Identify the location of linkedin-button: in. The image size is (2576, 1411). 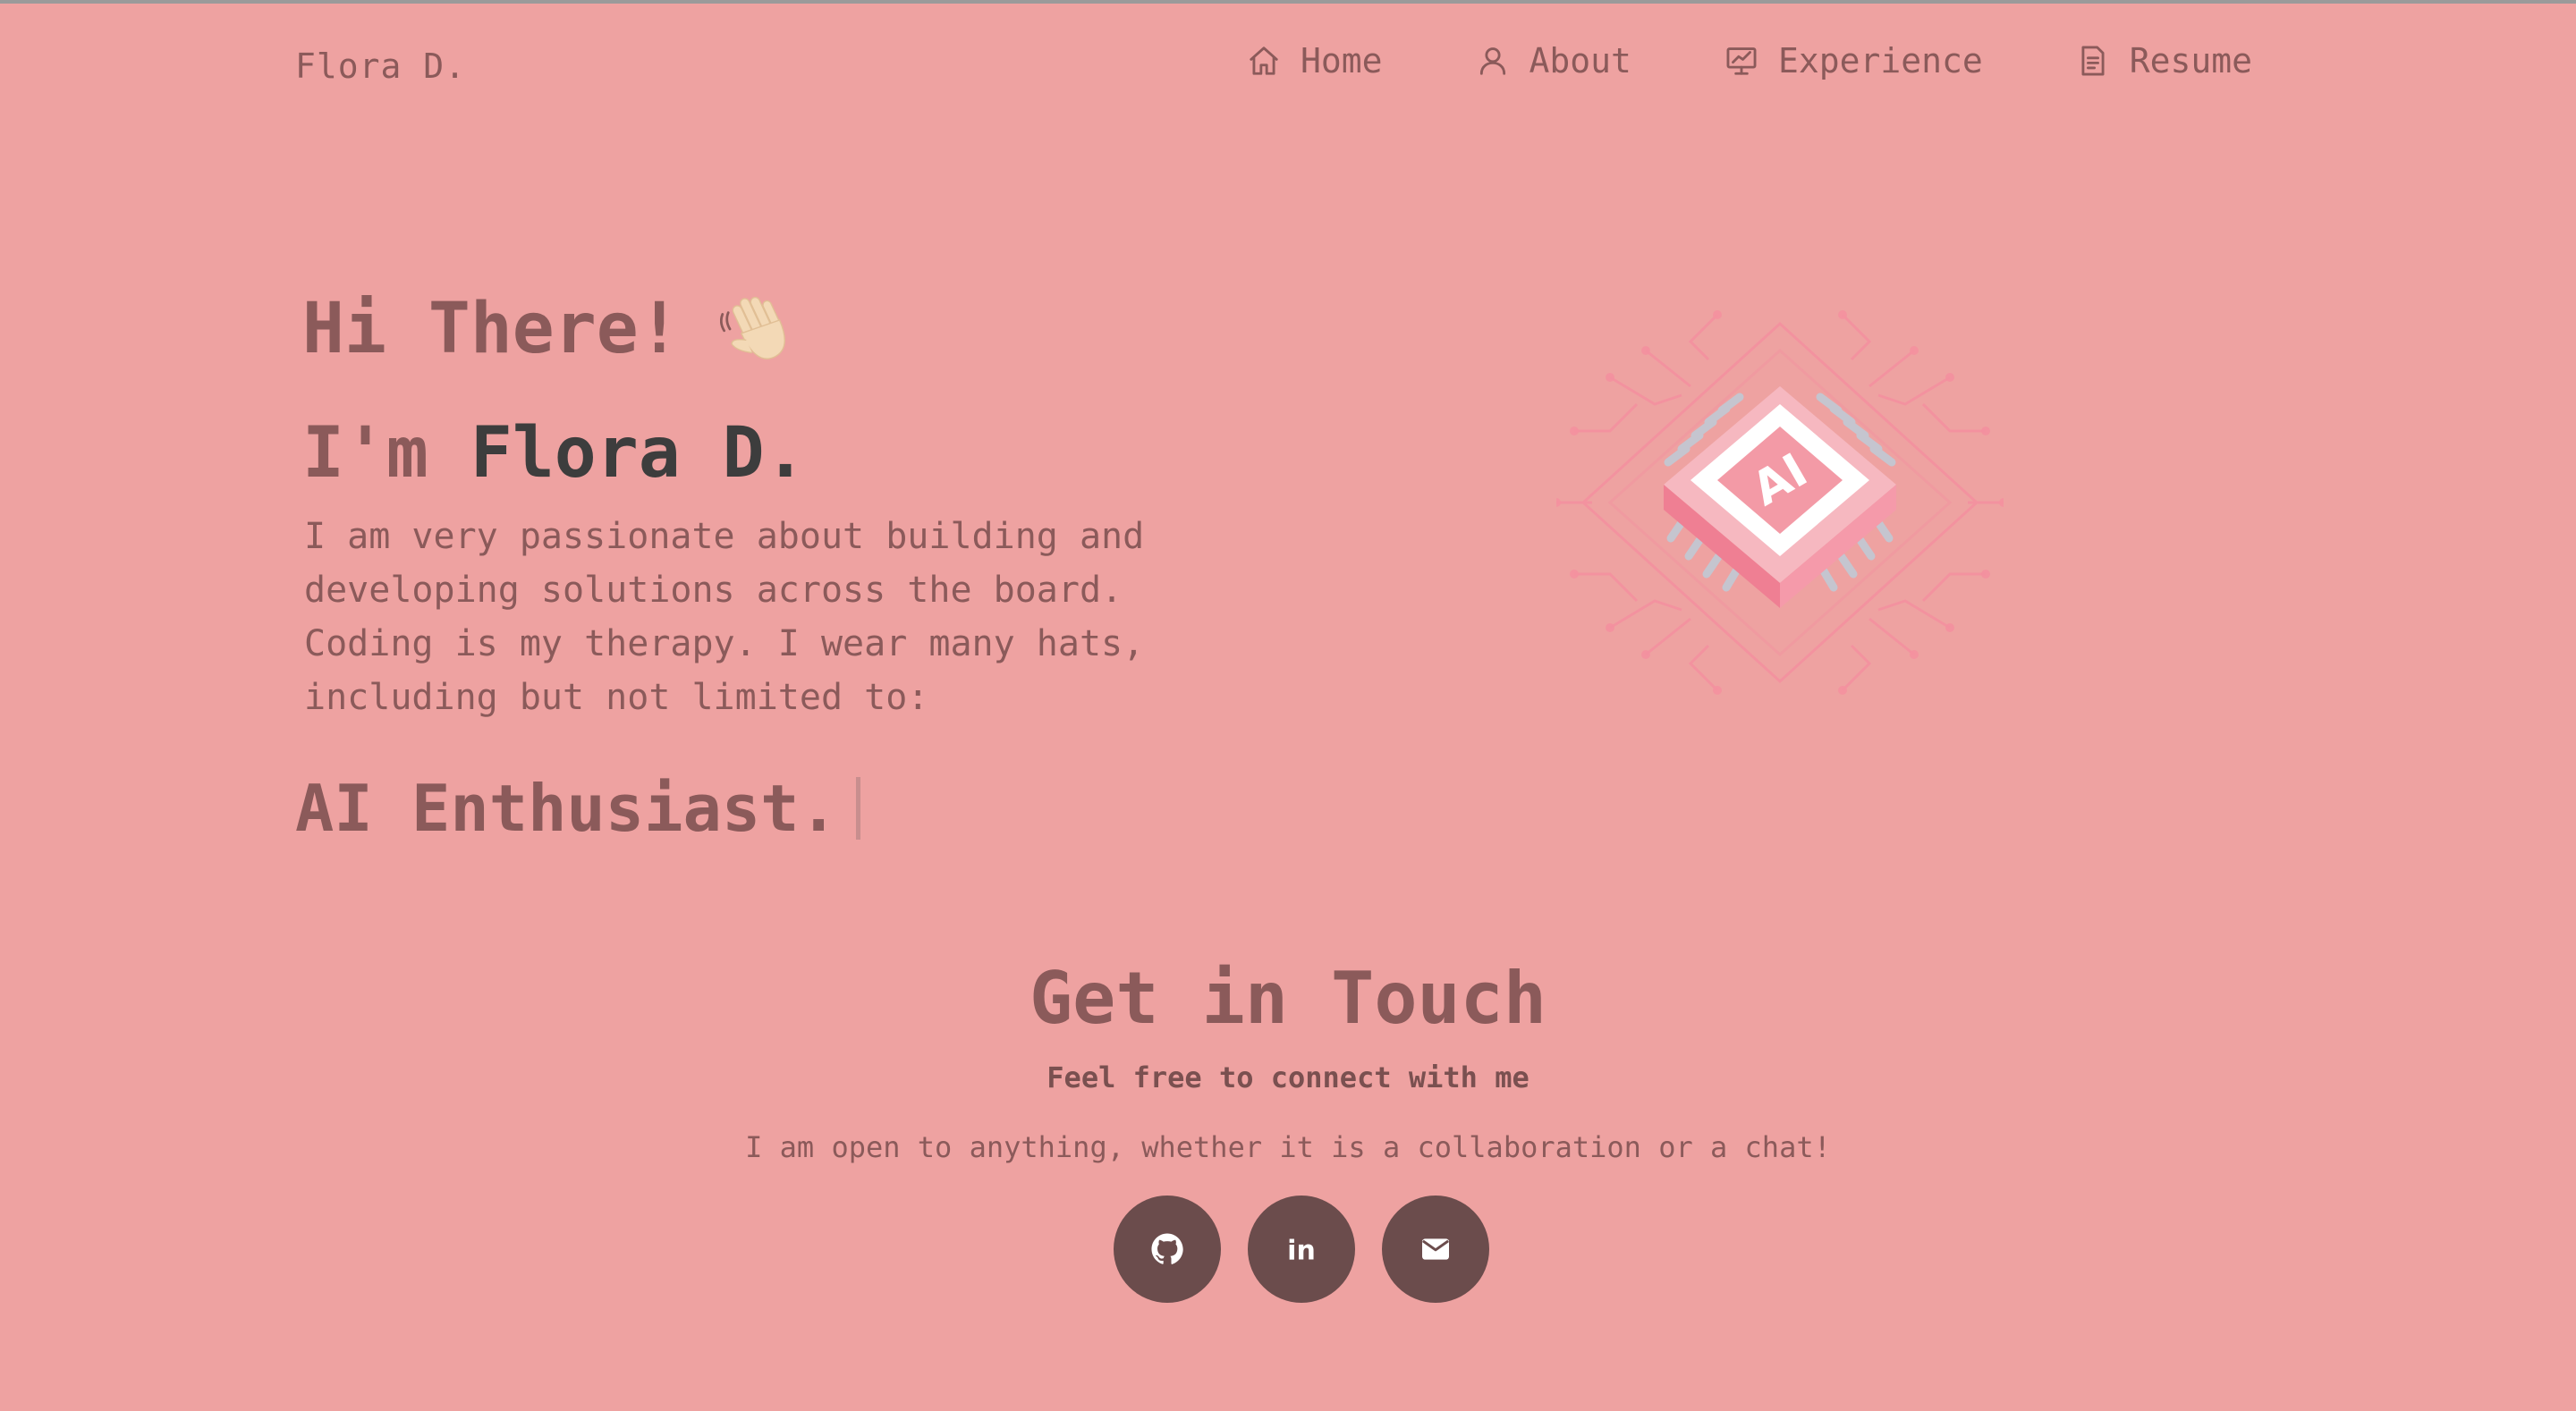
(1301, 1250).